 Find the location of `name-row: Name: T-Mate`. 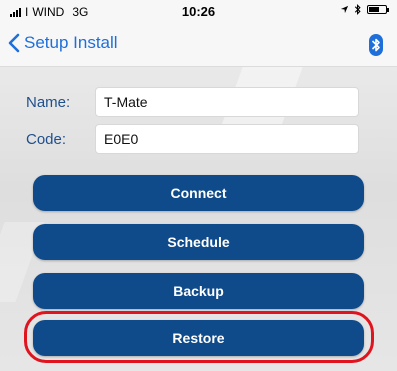

name-row: Name: T-Mate is located at coordinates (198, 103).